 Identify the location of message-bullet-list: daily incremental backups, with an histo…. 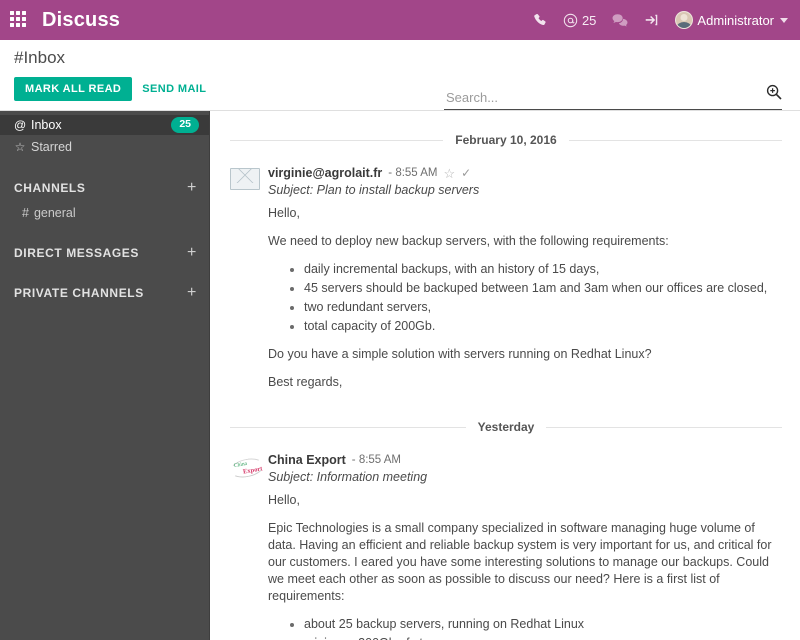
(525, 298).